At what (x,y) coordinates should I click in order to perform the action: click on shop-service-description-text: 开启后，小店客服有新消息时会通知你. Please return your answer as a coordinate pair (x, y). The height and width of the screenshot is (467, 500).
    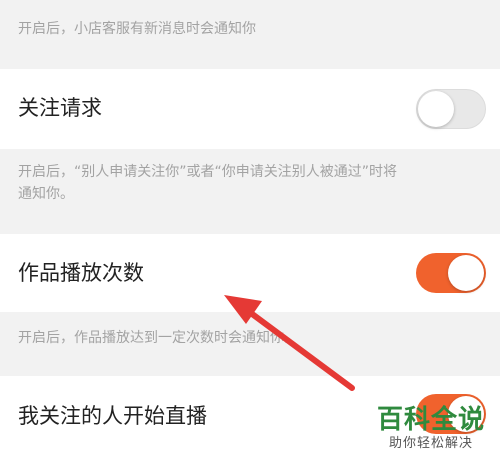
    Looking at the image, I should click on (137, 29).